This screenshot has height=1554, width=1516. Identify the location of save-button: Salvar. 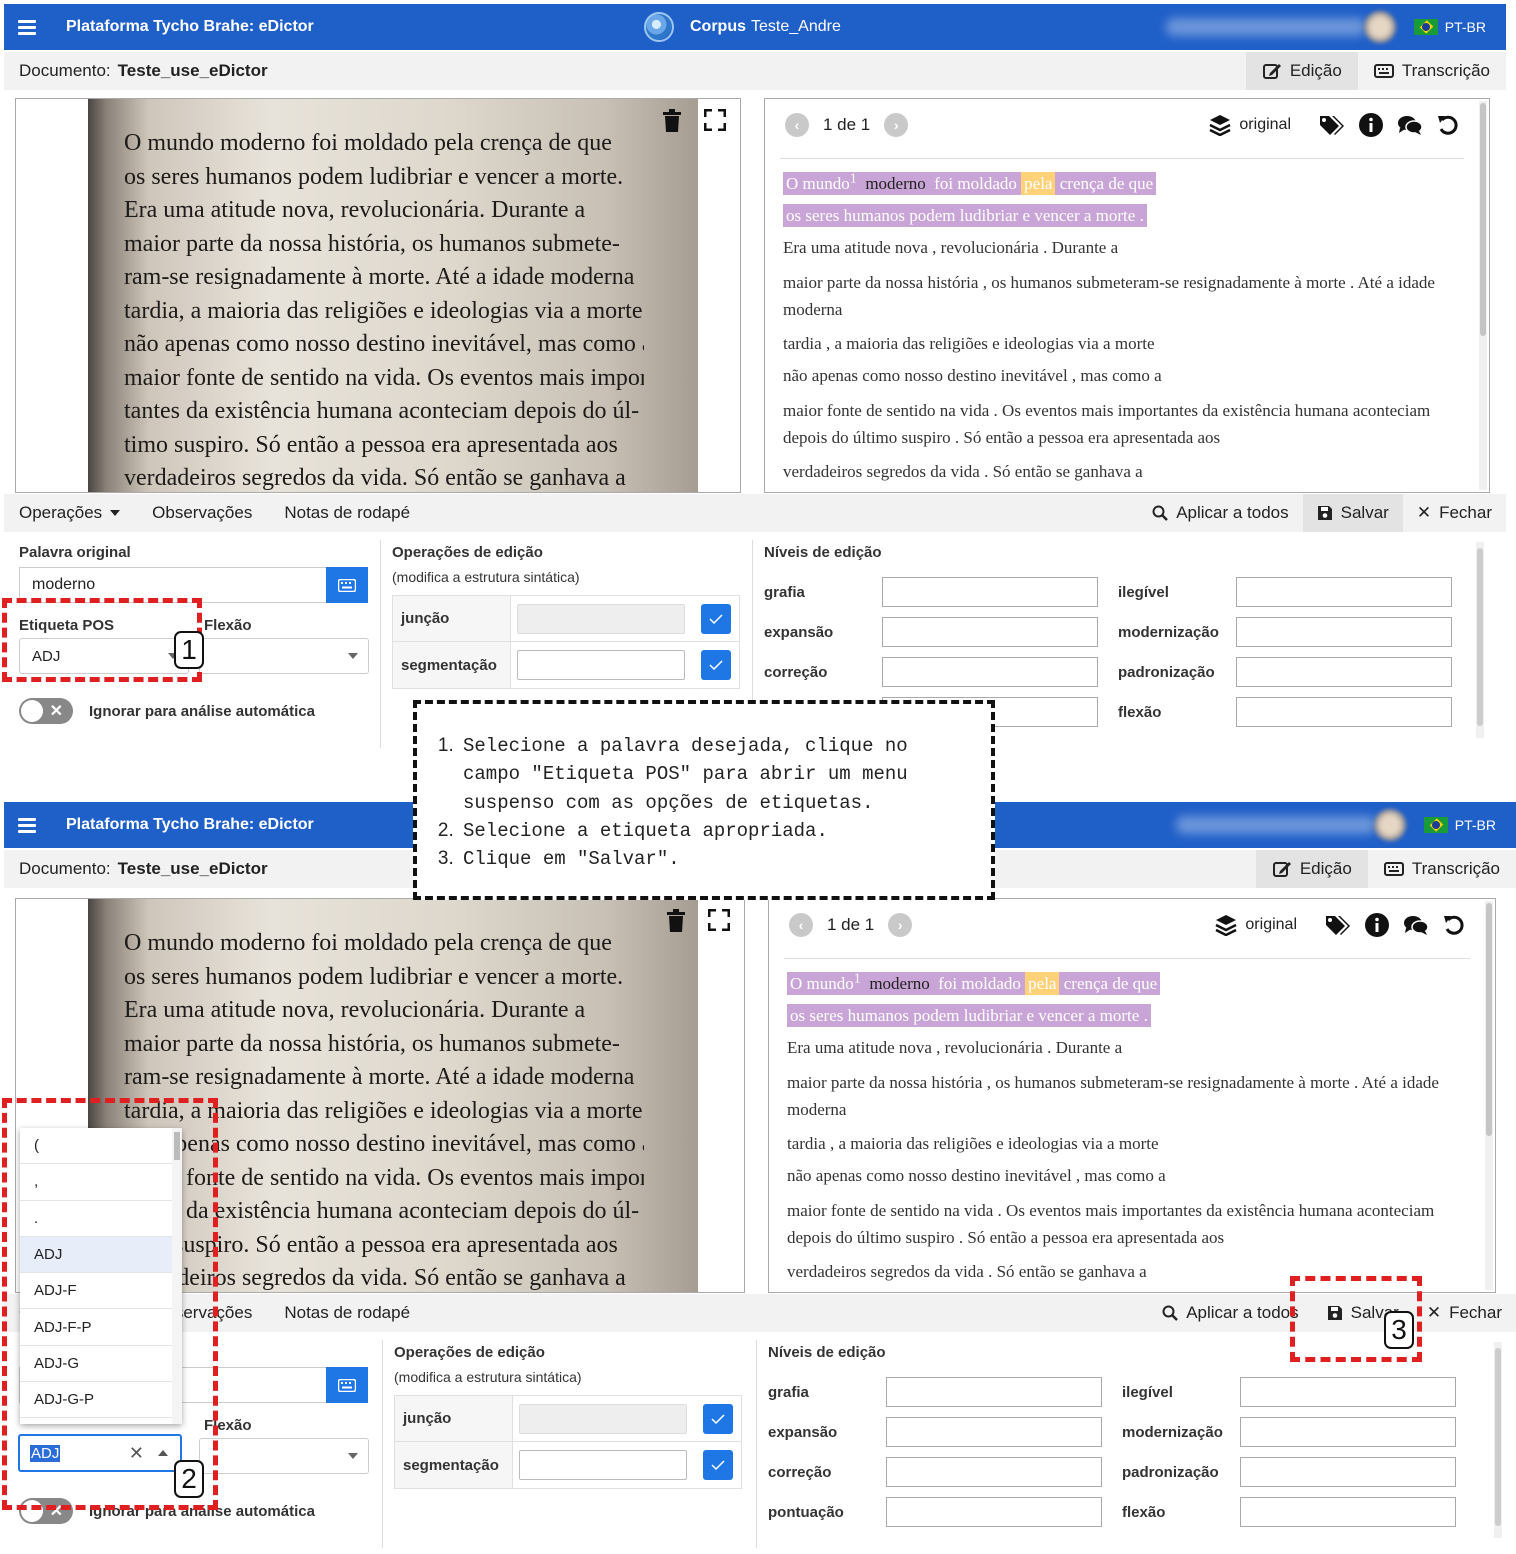
(1352, 513).